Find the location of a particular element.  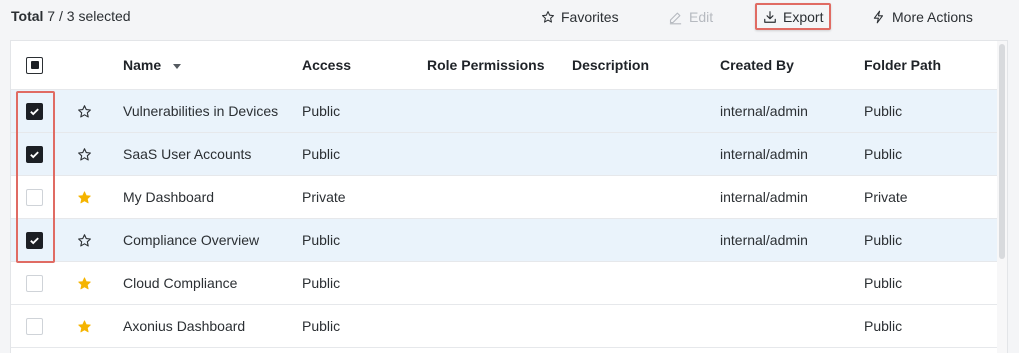

favorites-label: Favorites is located at coordinates (590, 17).